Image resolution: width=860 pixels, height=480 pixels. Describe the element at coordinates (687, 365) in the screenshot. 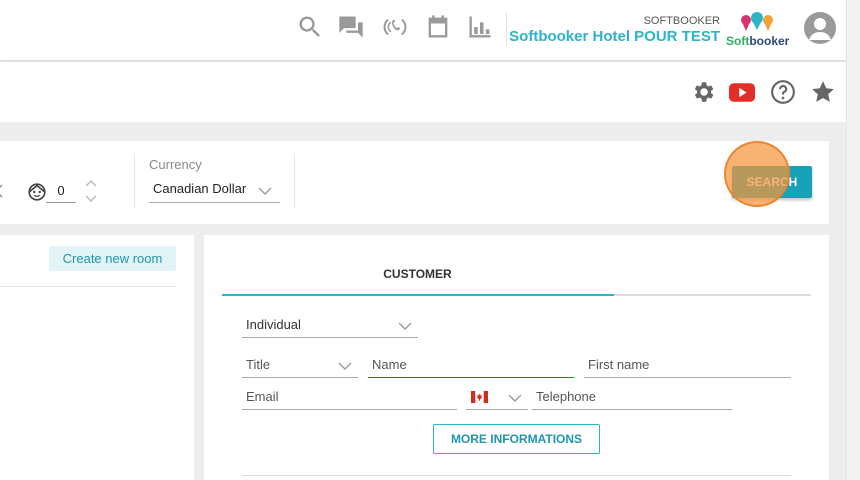

I see `first-name-field: First name` at that location.